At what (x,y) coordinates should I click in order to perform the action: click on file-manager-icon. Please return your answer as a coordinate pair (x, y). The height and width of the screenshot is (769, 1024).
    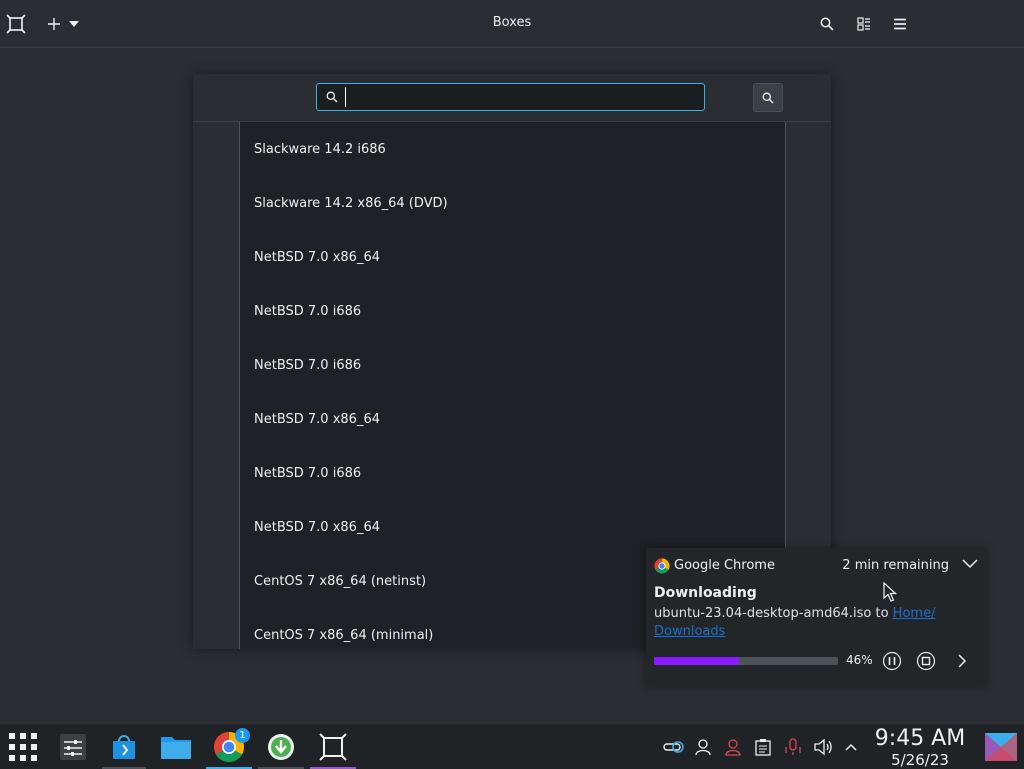
    Looking at the image, I should click on (176, 746).